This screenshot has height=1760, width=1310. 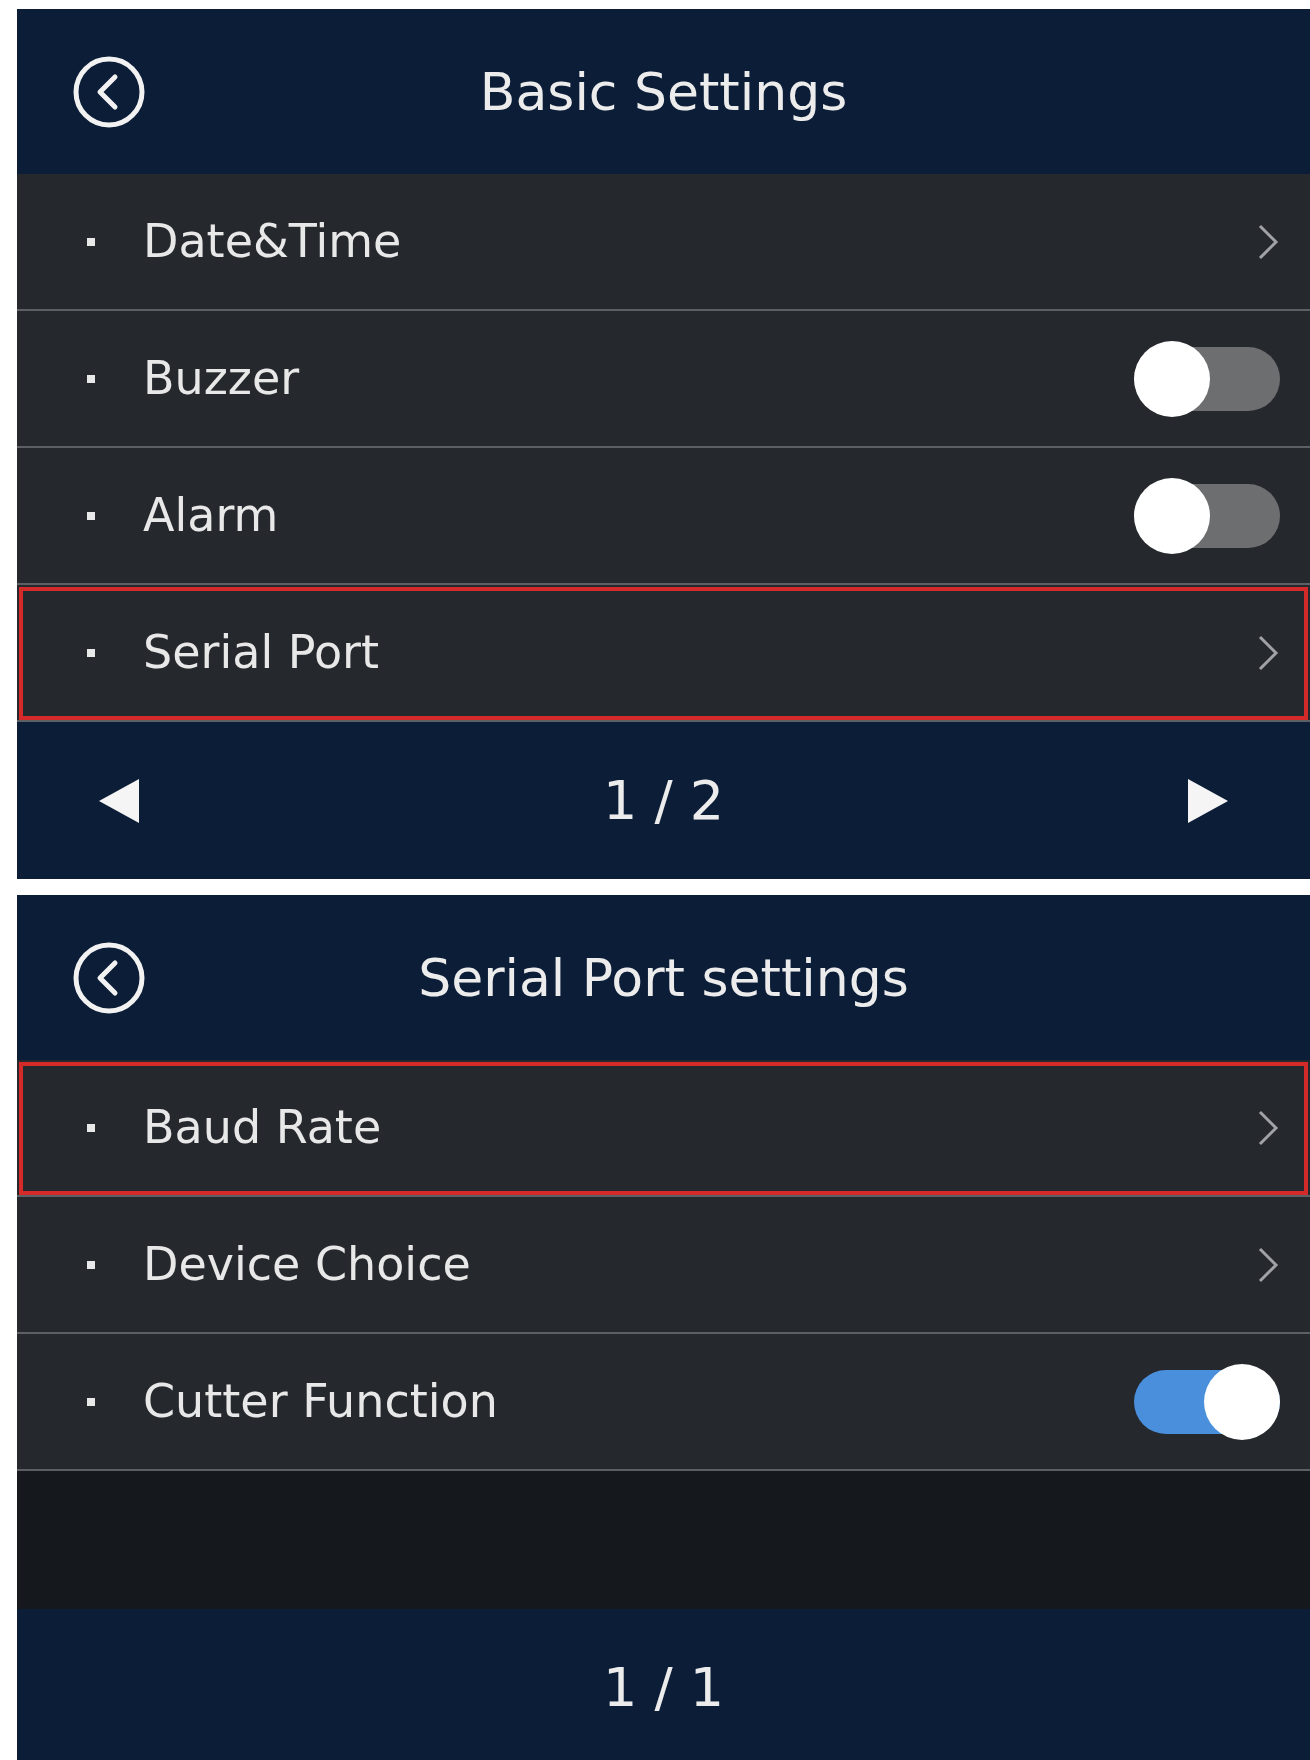 I want to click on previous-page-icon, so click(x=119, y=800).